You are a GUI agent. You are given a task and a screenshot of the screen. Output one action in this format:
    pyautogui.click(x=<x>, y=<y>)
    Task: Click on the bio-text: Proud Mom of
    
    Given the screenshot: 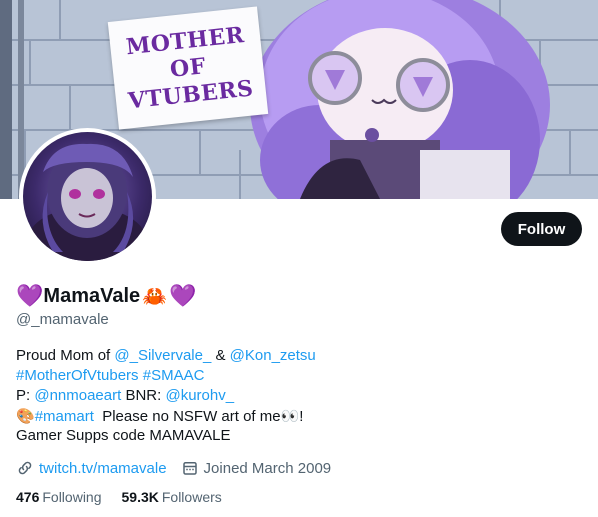 What is the action you would take?
    pyautogui.click(x=65, y=355)
    